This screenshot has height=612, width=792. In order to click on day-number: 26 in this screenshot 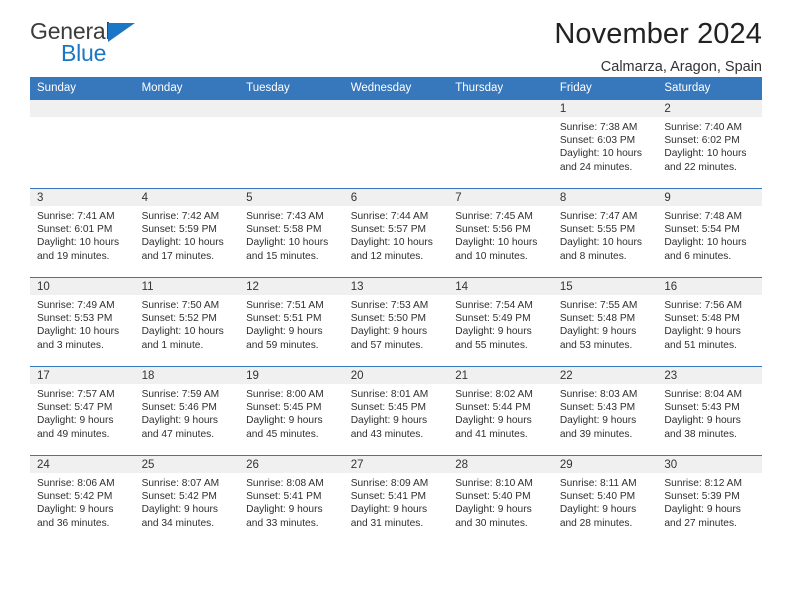, I will do `click(291, 464)`.